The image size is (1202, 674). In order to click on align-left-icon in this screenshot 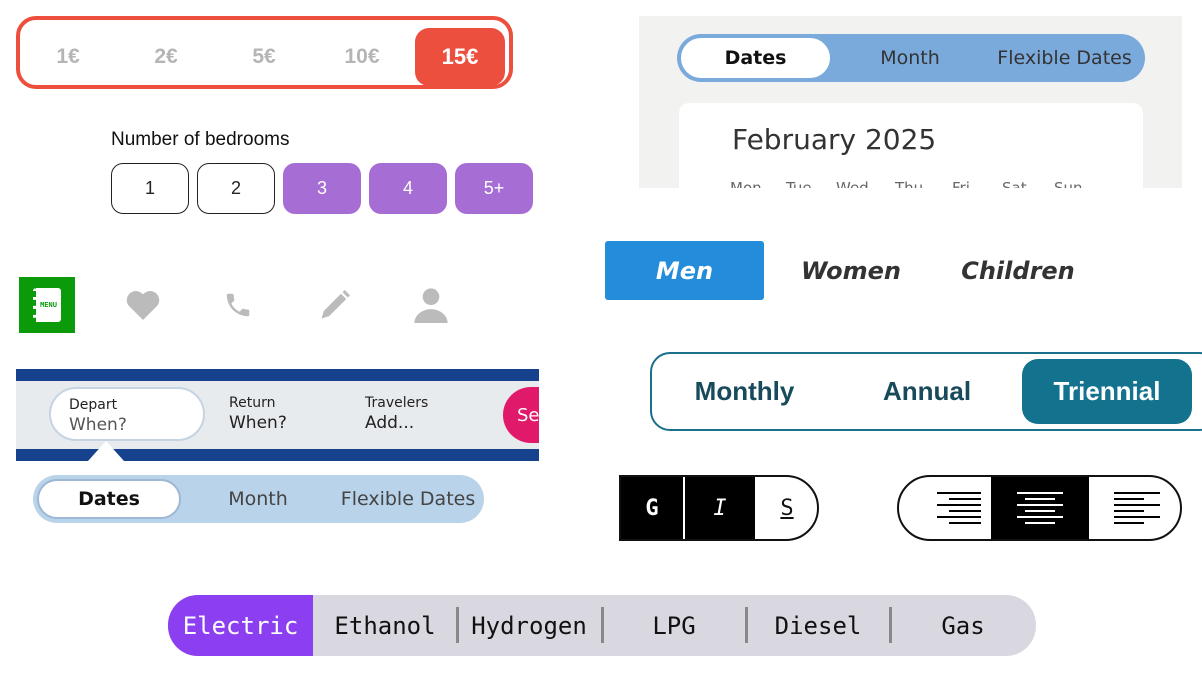, I will do `click(1134, 508)`.